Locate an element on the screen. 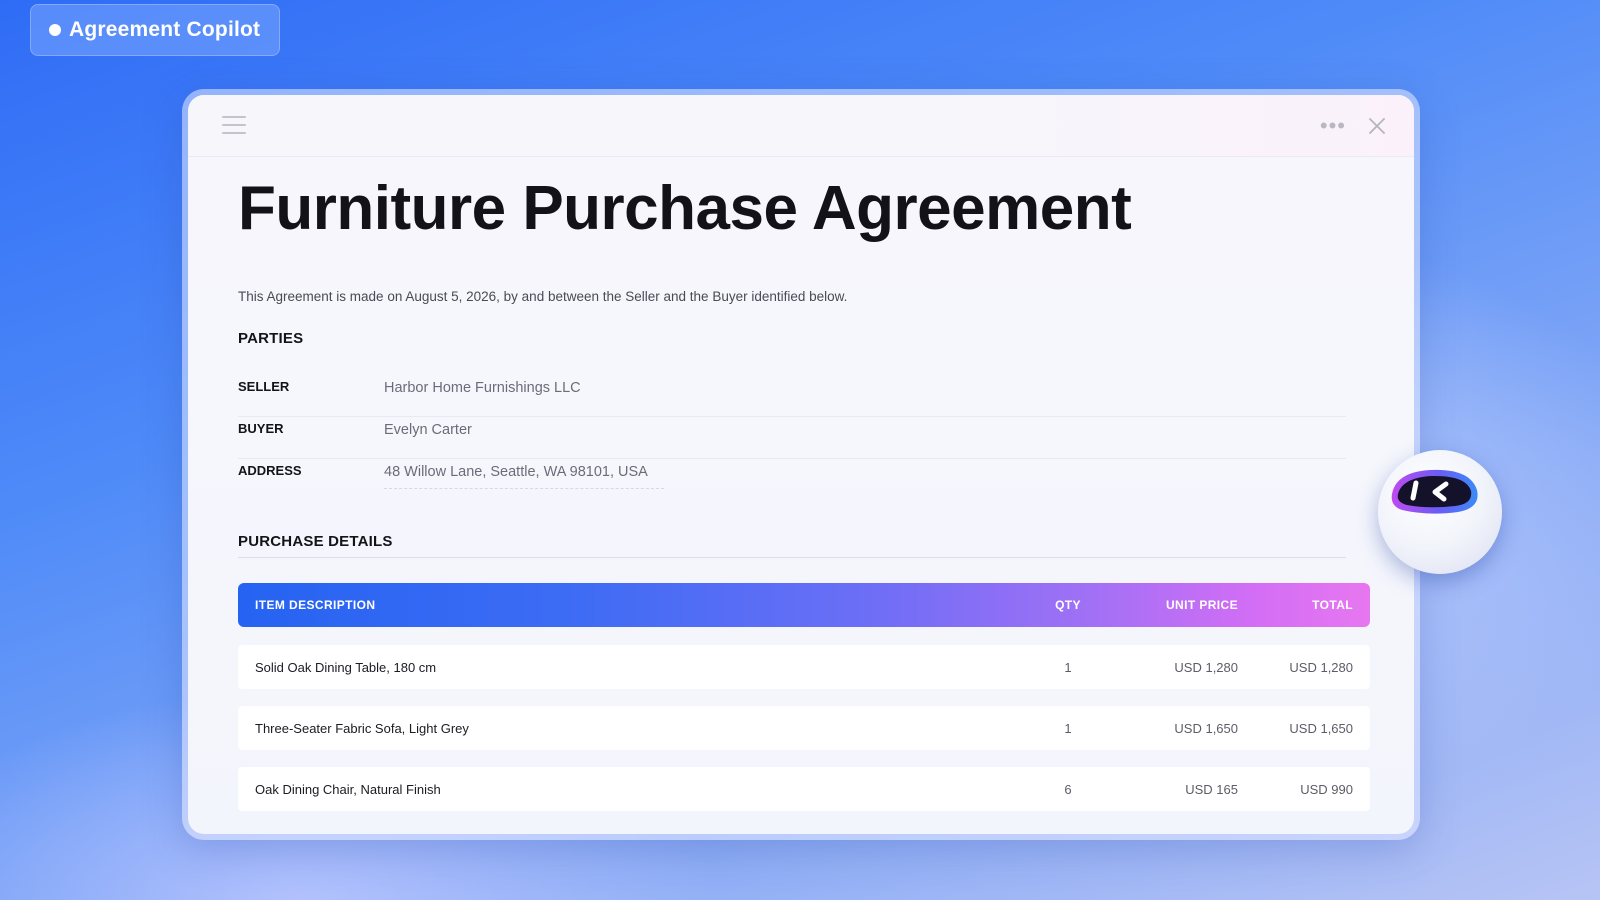  item-total: USD 990 is located at coordinates (1326, 789).